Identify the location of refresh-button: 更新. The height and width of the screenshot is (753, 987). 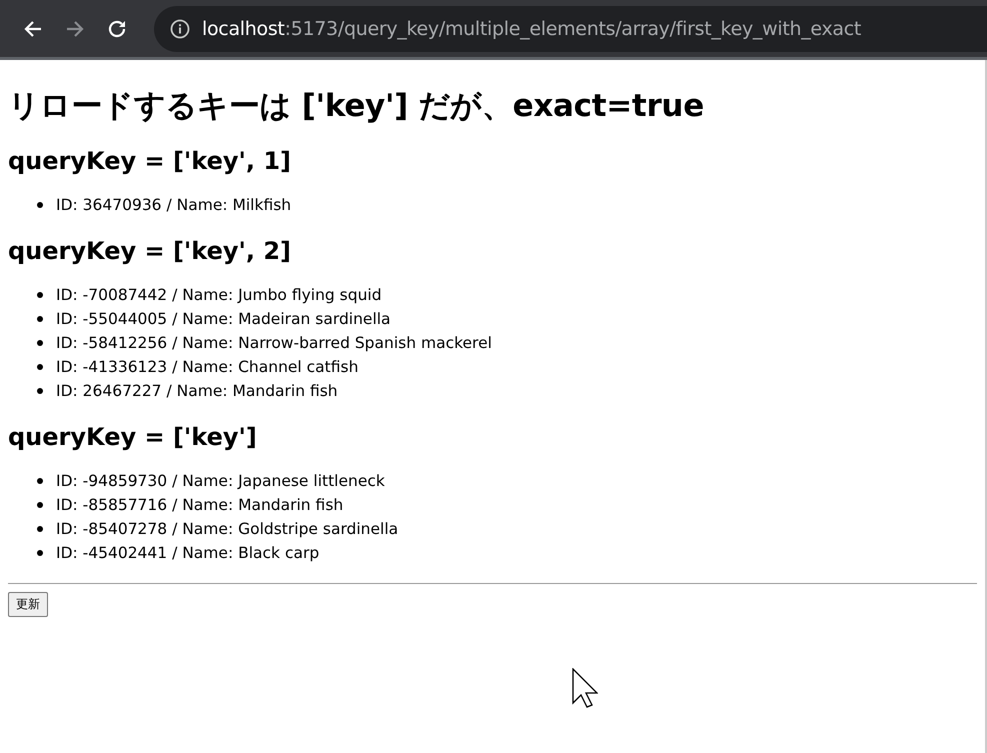
(28, 604).